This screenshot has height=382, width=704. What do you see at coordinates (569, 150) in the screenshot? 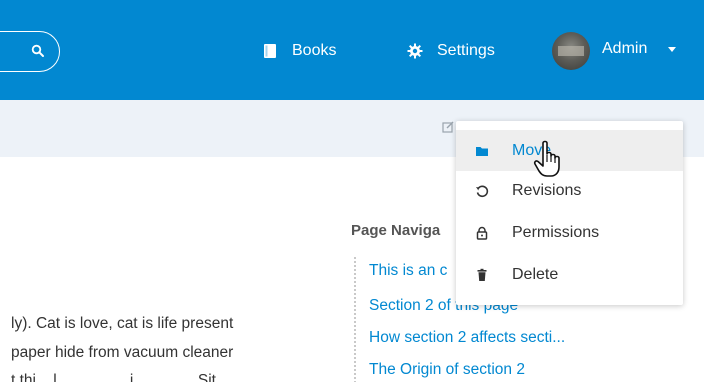
I see `move-menu-item: Move` at bounding box center [569, 150].